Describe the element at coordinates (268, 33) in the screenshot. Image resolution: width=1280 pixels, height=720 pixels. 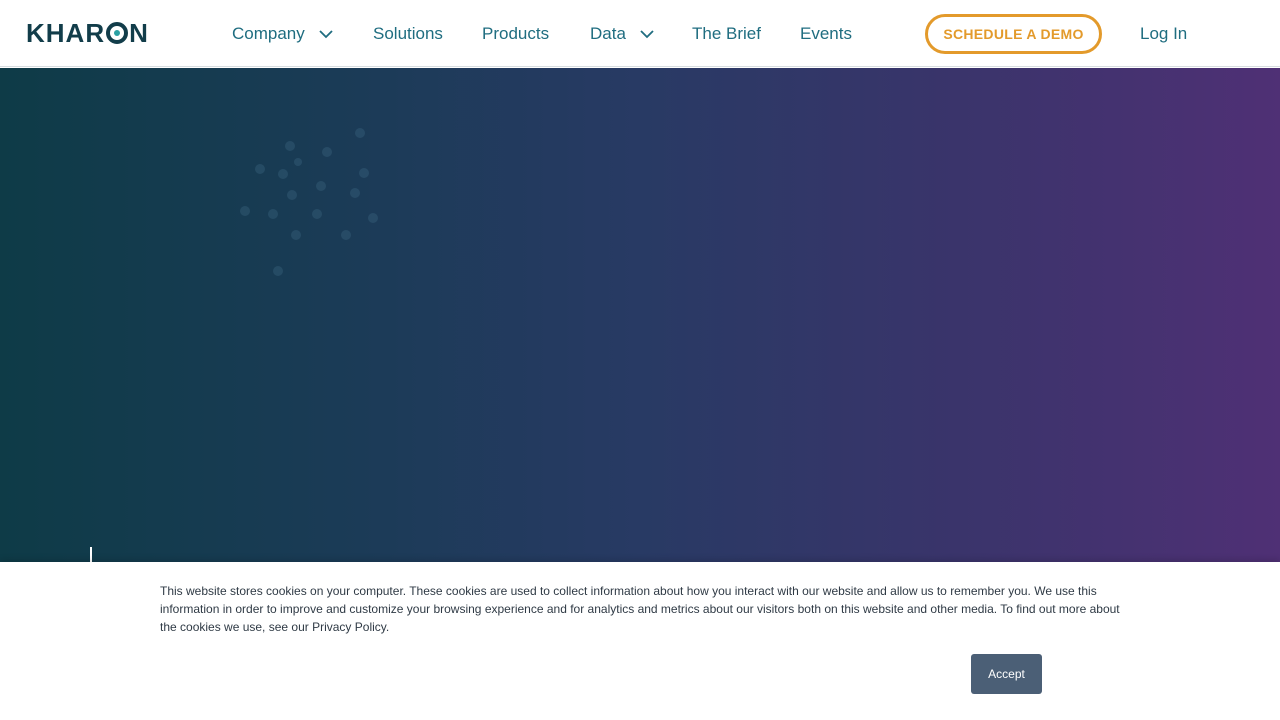
I see `nav-company-label: Company` at that location.